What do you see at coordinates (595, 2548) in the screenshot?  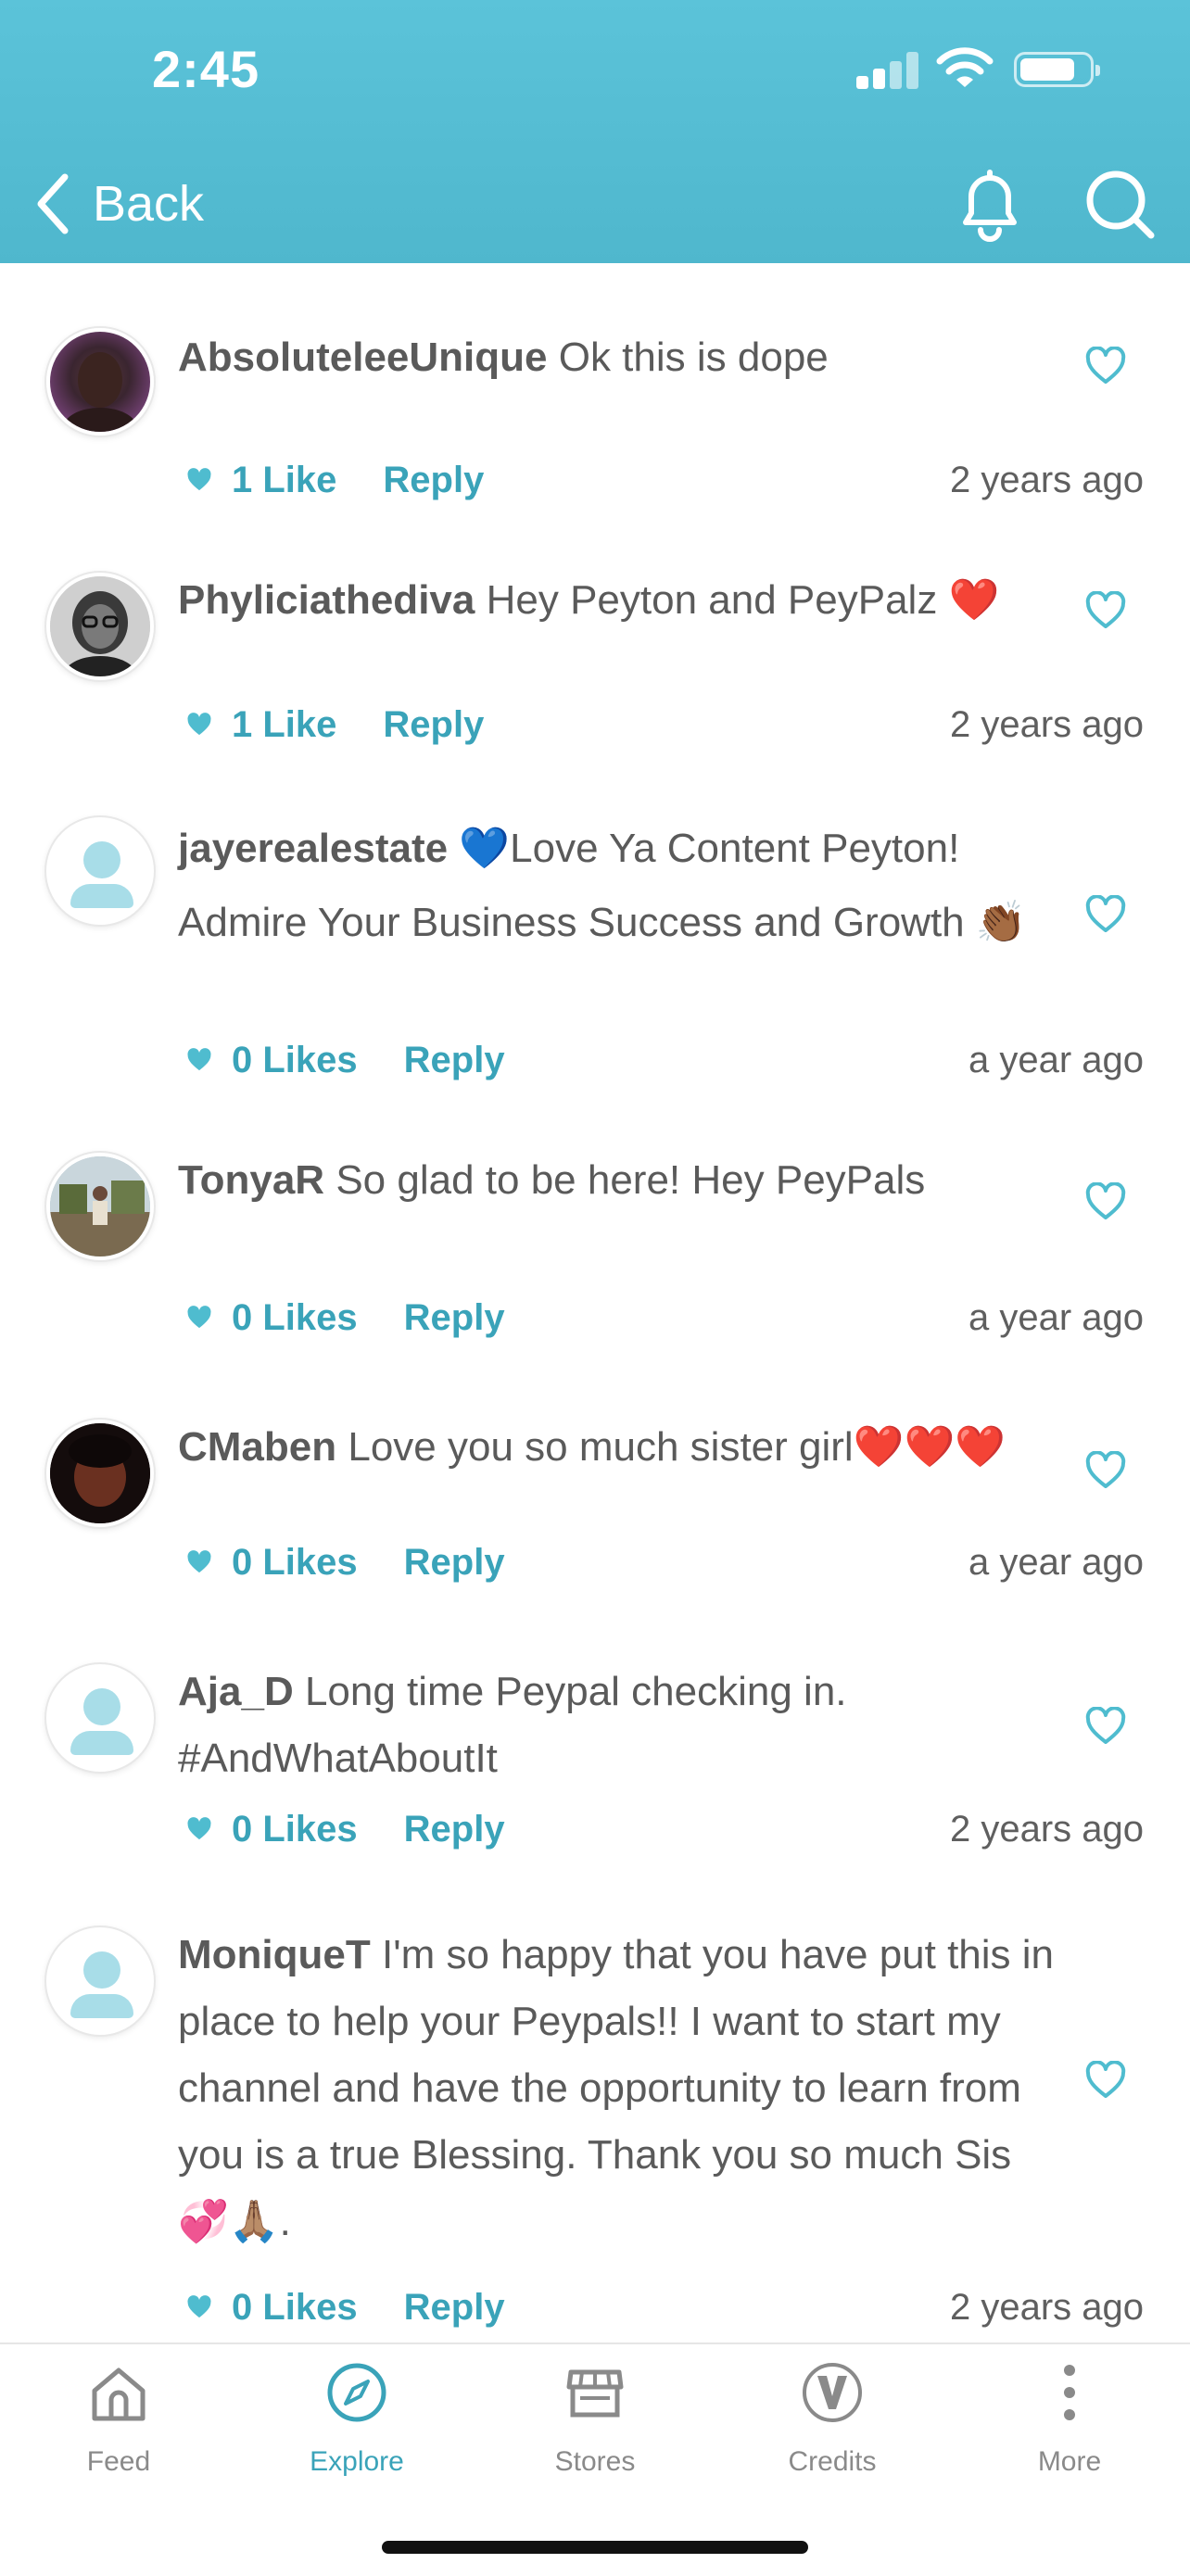 I see `home-indicator` at bounding box center [595, 2548].